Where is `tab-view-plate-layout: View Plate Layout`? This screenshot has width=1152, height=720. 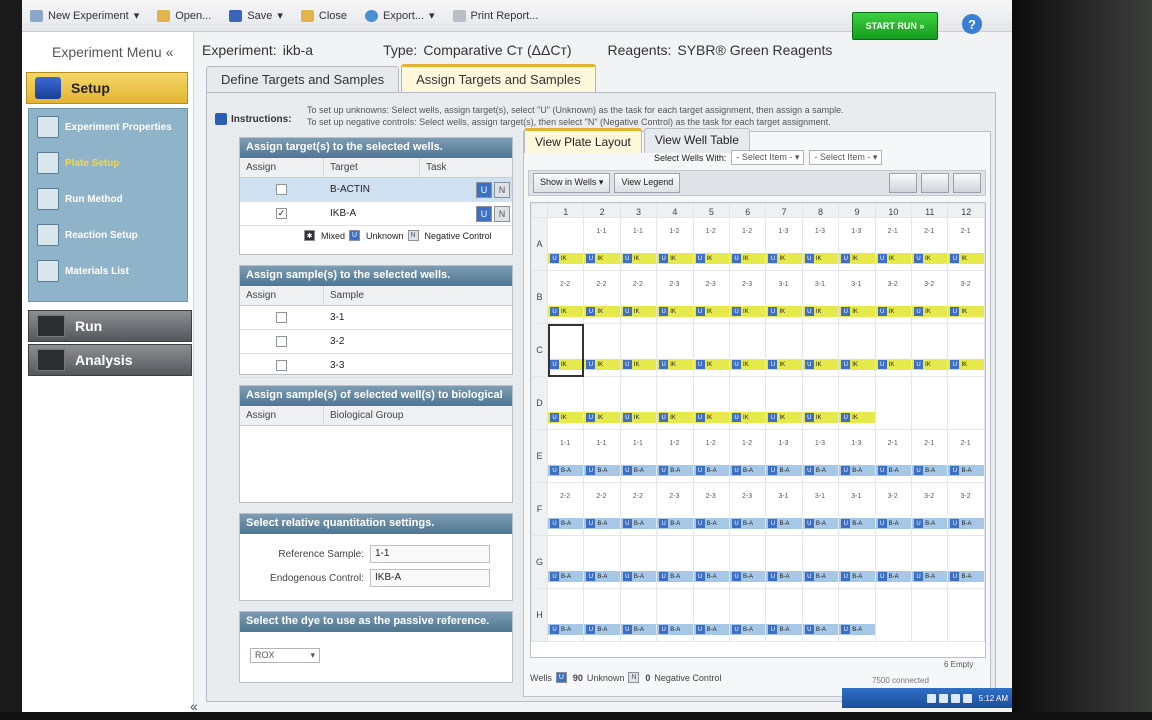 tab-view-plate-layout: View Plate Layout is located at coordinates (583, 140).